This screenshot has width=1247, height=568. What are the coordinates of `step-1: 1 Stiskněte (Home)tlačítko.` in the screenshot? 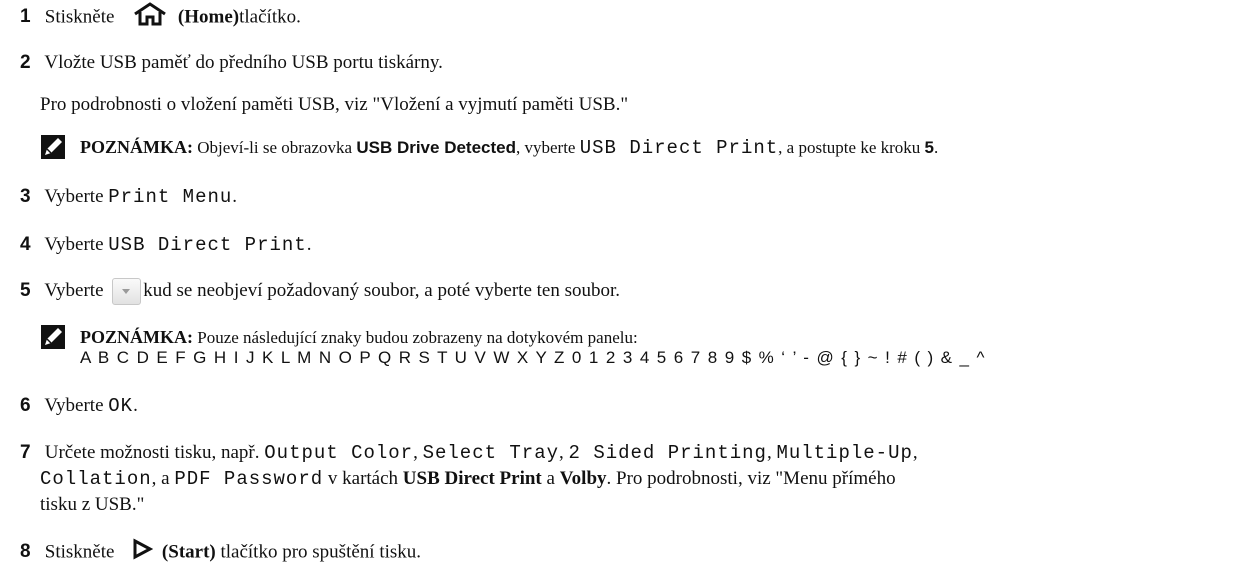 It's located at (160, 18).